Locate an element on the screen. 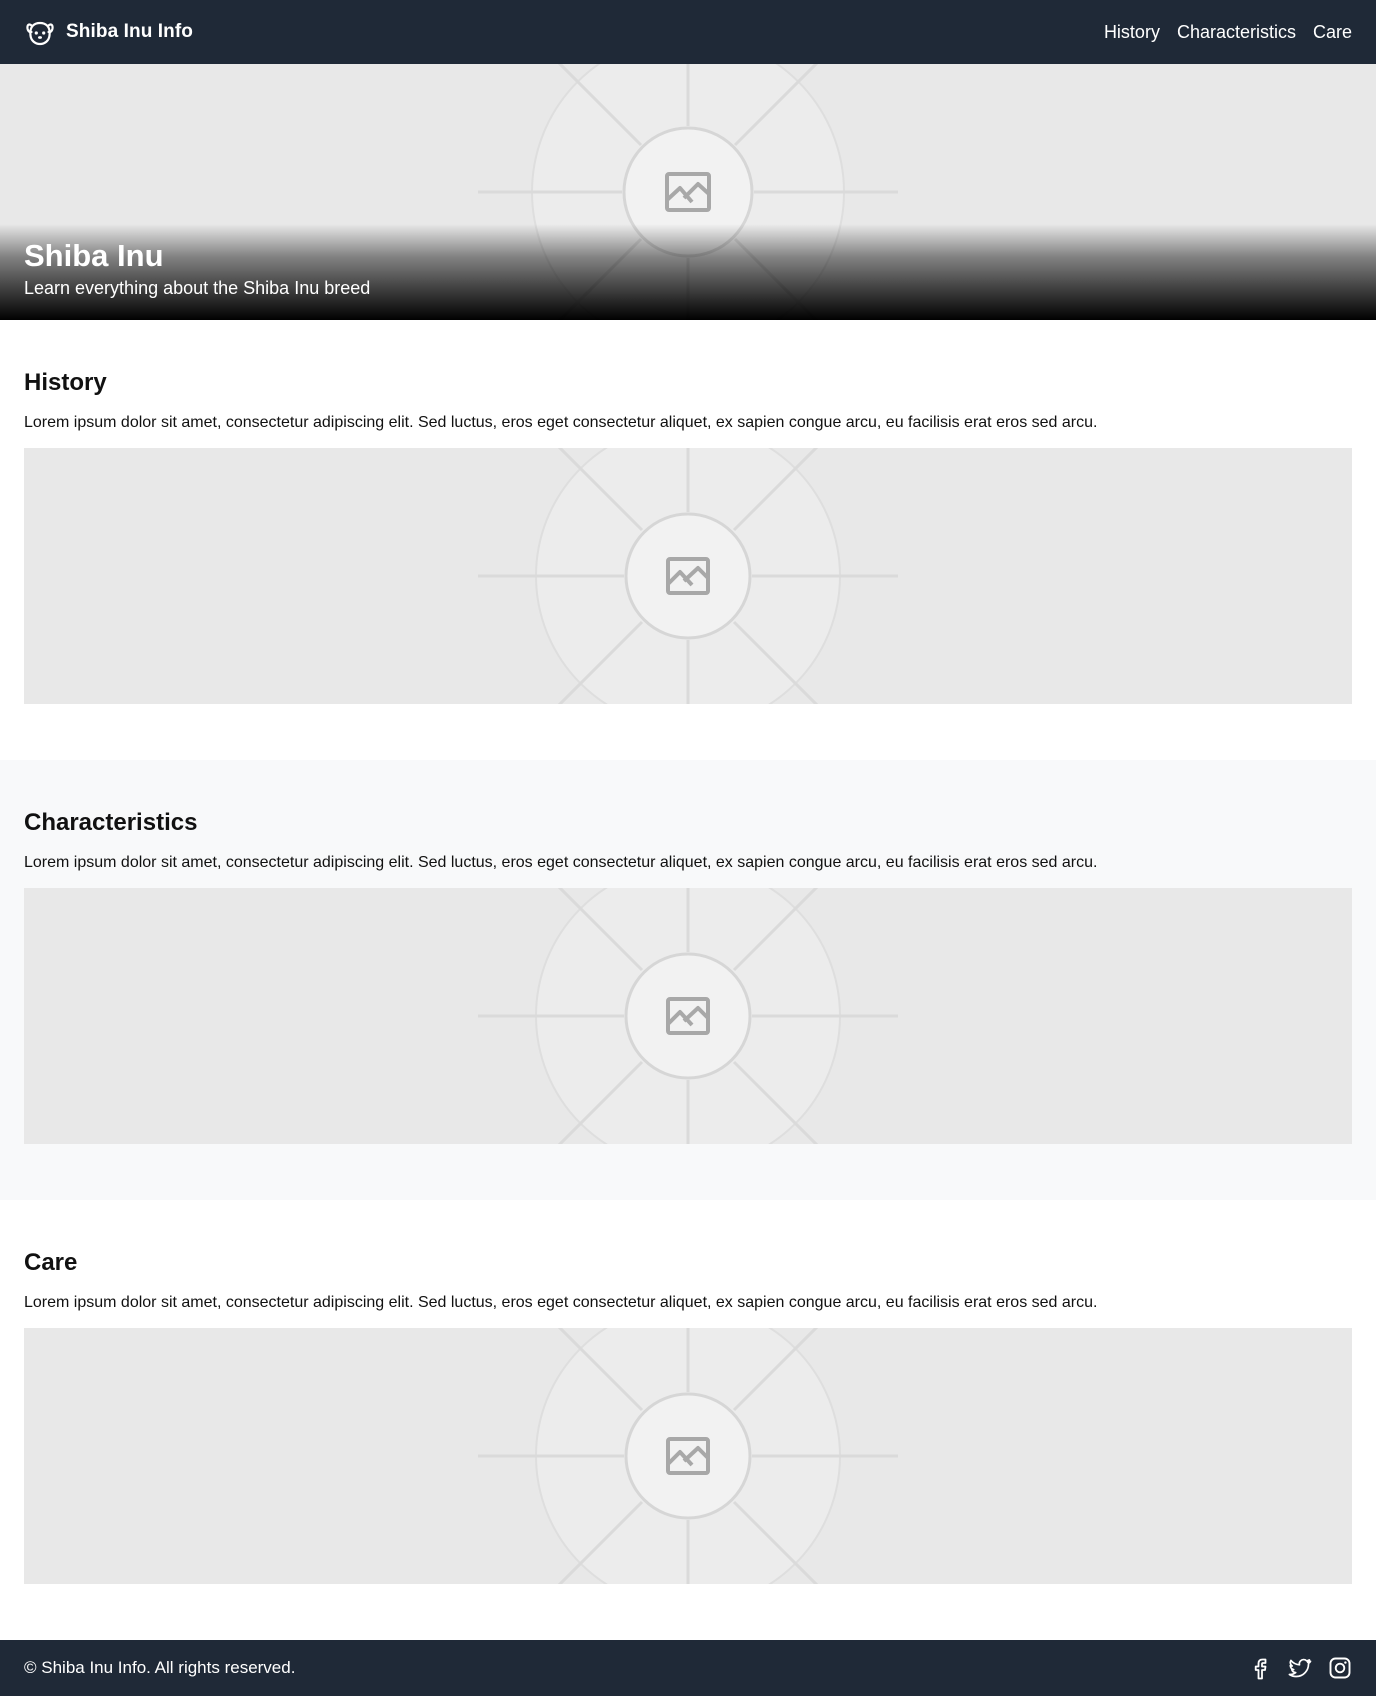  nav-link-characteristics: Characteristics is located at coordinates (1236, 32).